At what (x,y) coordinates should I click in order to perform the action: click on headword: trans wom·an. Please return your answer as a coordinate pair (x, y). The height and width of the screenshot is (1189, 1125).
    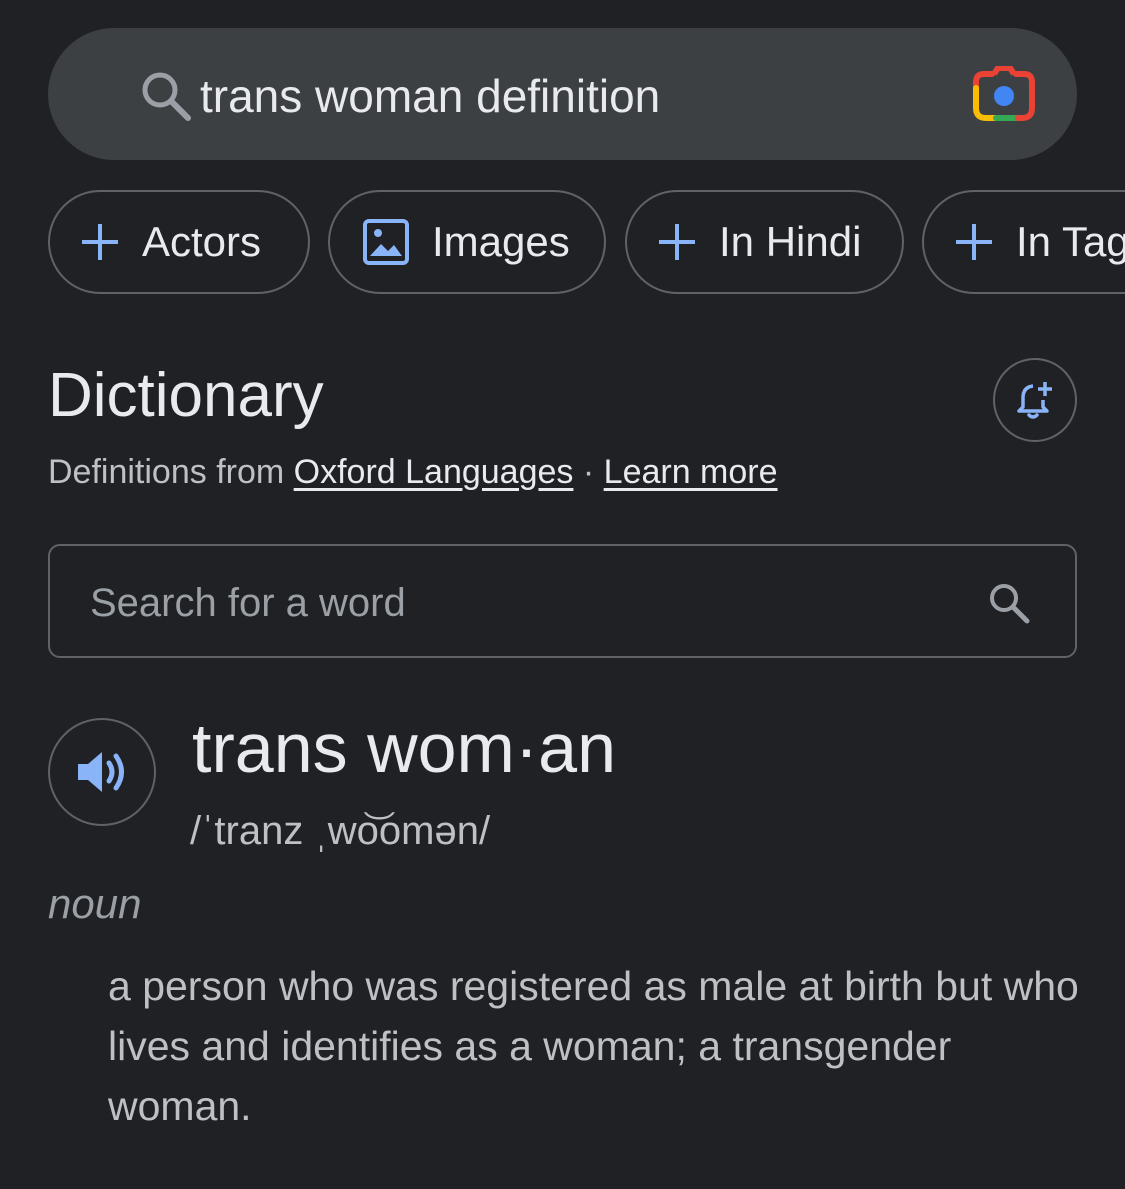
    Looking at the image, I should click on (404, 748).